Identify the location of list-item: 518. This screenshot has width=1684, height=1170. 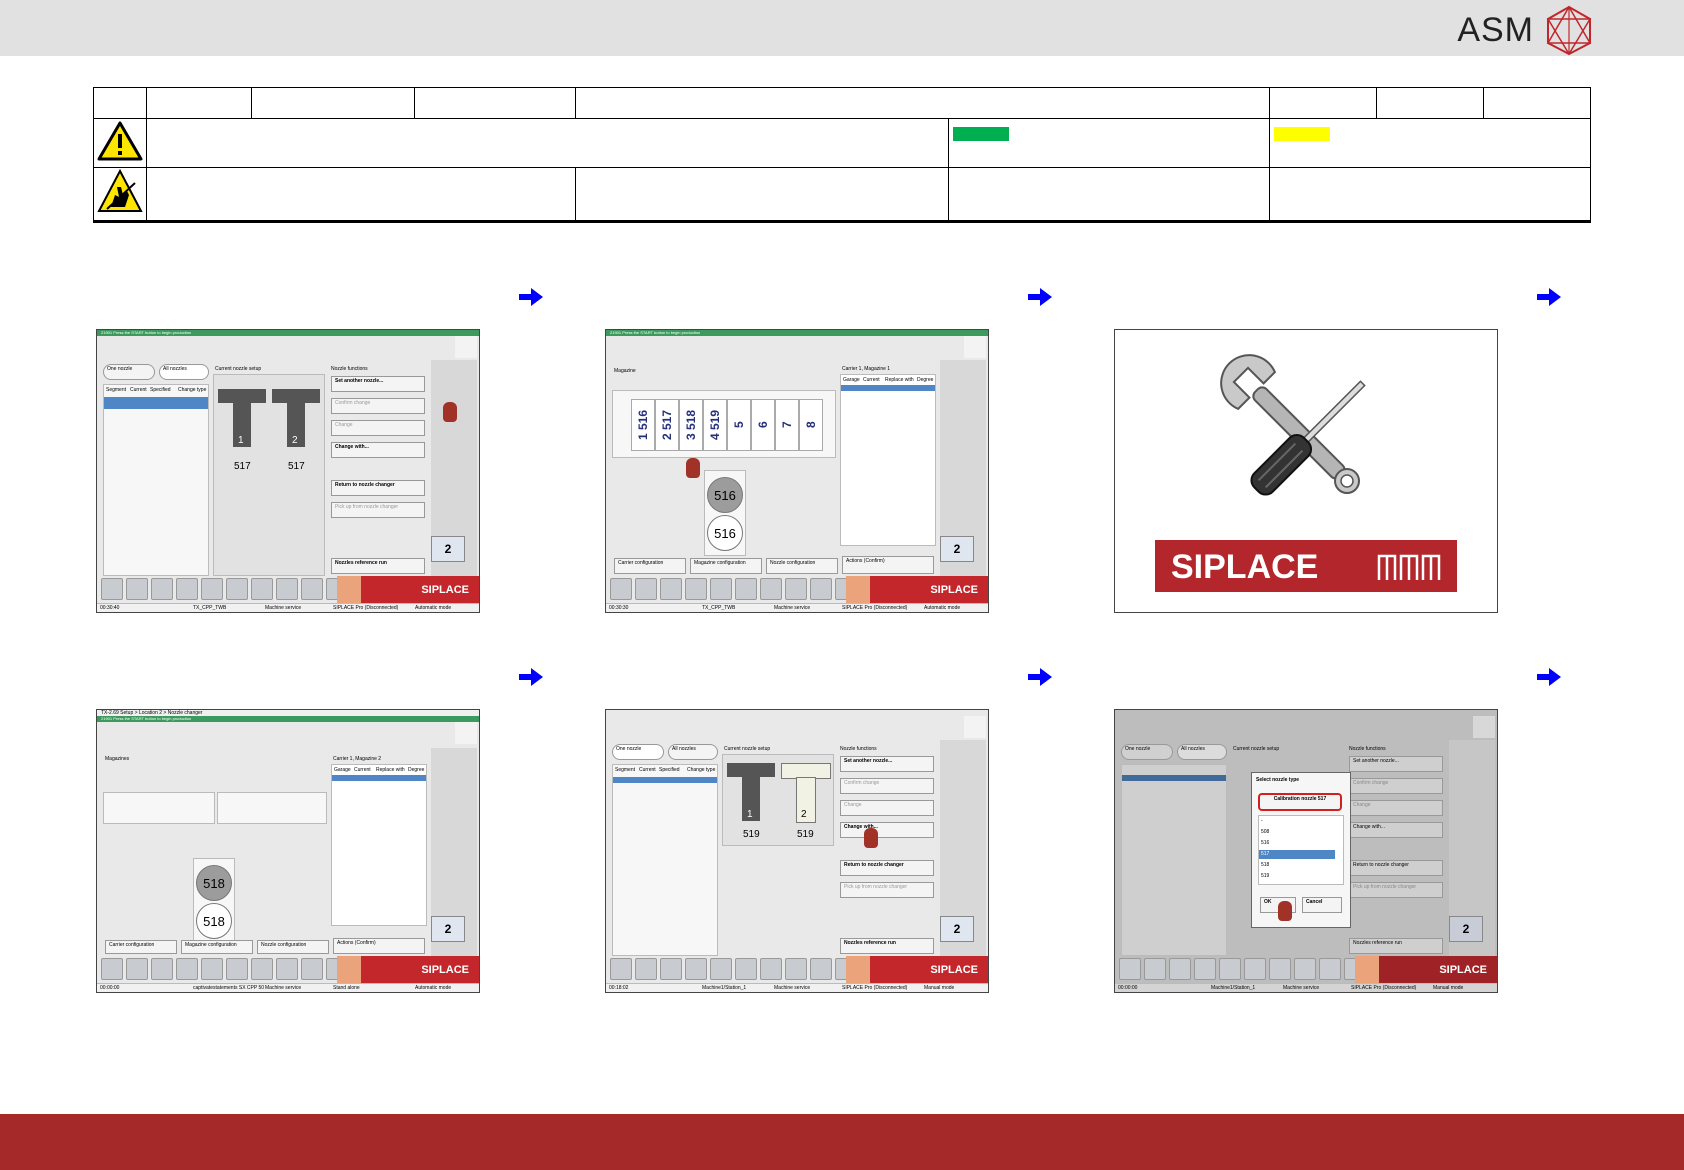
(1265, 865).